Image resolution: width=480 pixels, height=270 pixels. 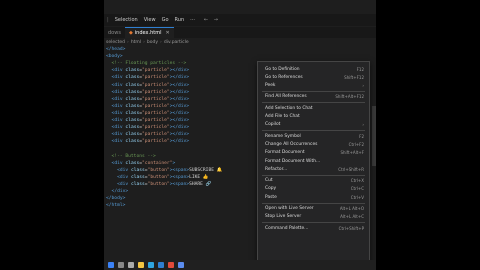 I want to click on context-menu-item-stop-live-server: Stop Live Server Alt+L Alt+C, so click(x=313, y=217).